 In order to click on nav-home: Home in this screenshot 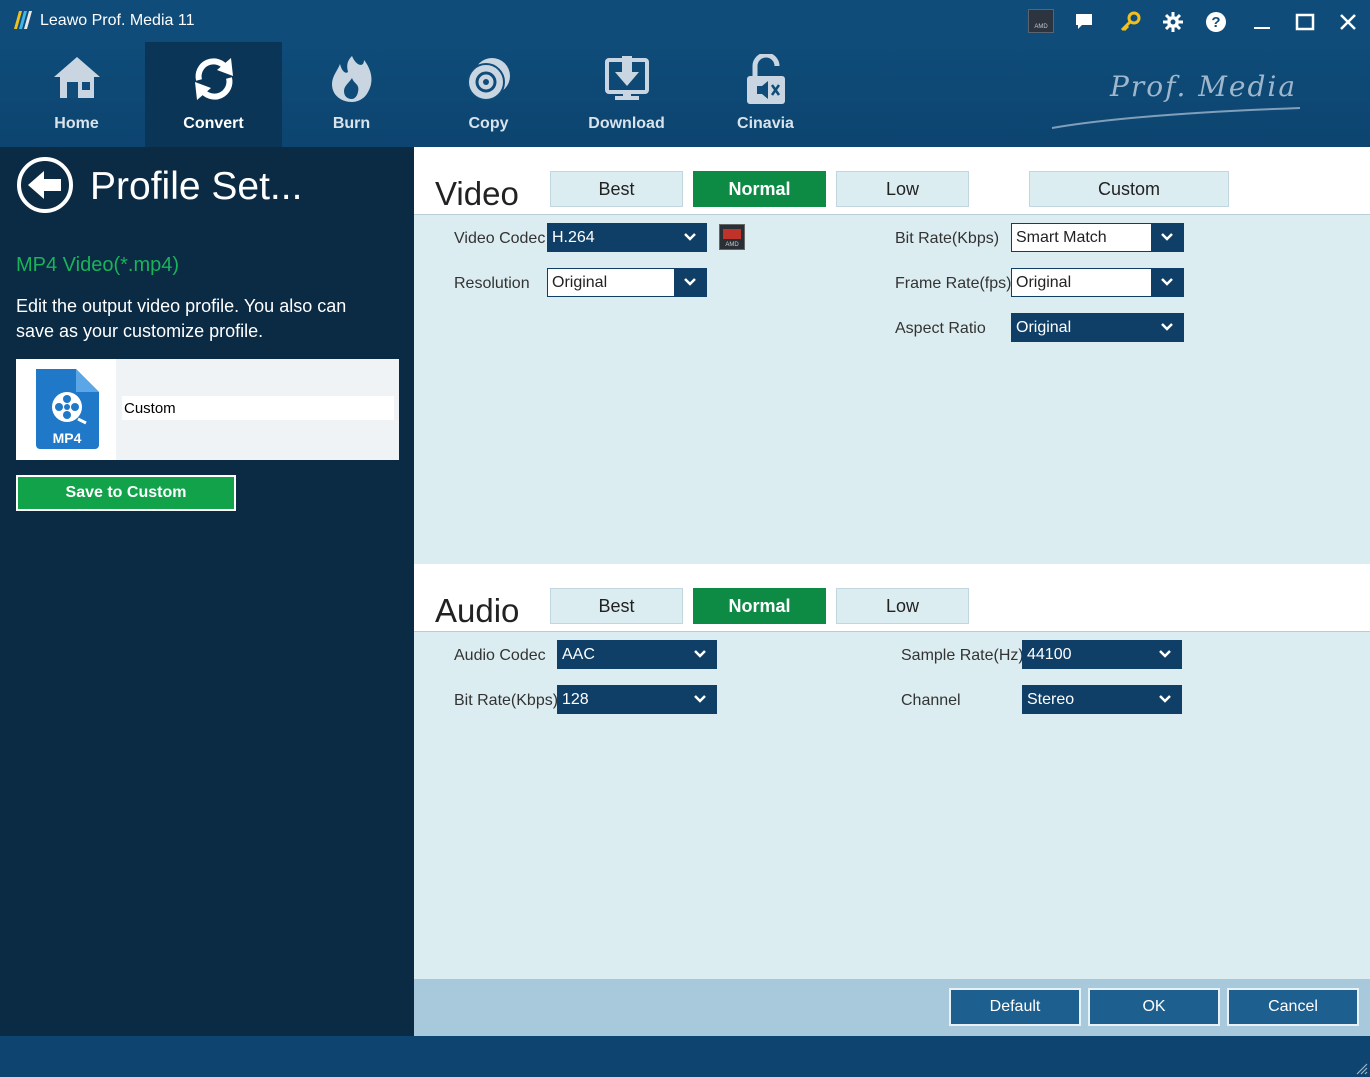, I will do `click(76, 94)`.